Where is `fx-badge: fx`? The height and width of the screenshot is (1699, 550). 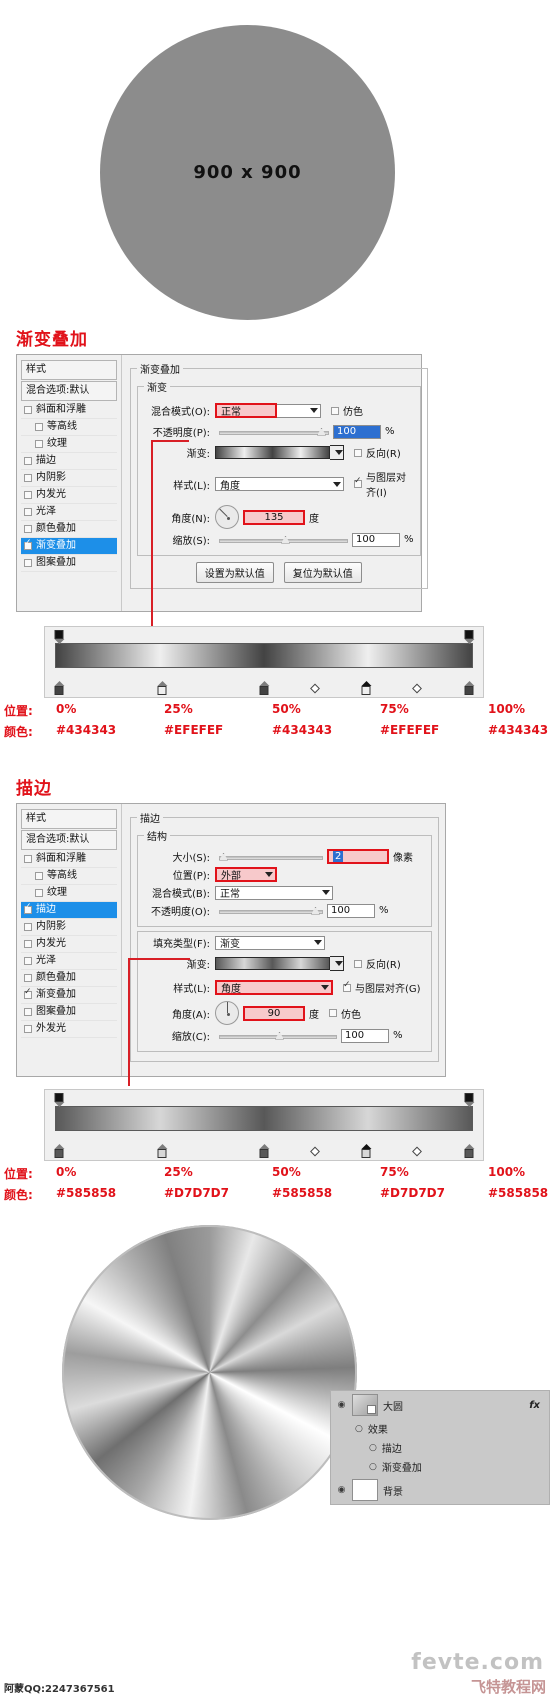 fx-badge: fx is located at coordinates (534, 1405).